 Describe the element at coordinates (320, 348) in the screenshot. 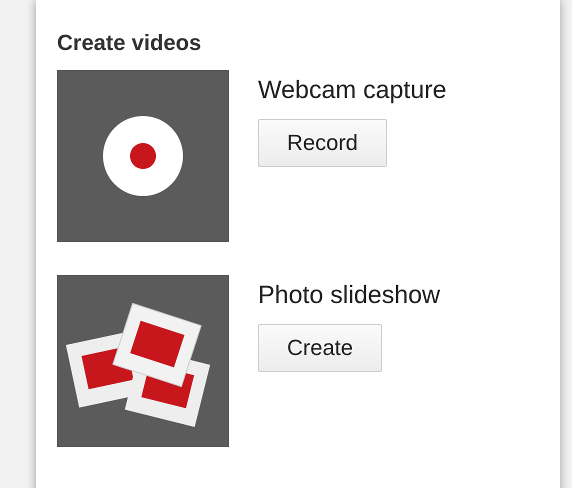

I see `action-button: Create` at that location.